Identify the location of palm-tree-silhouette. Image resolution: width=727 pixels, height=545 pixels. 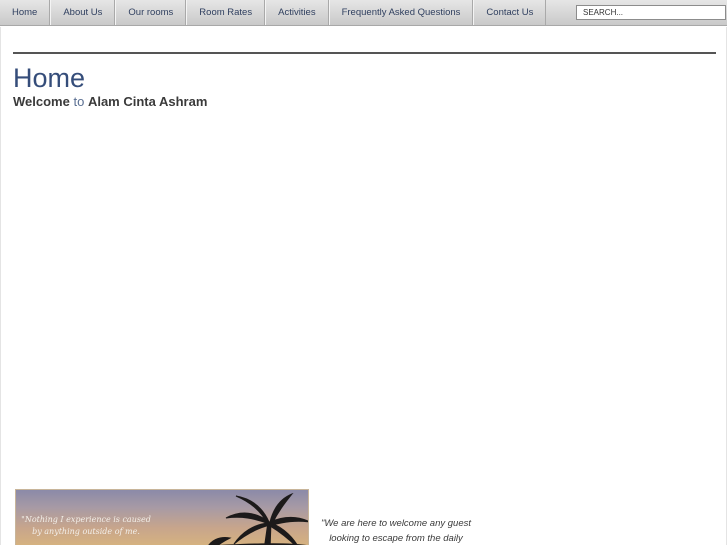
(258, 518).